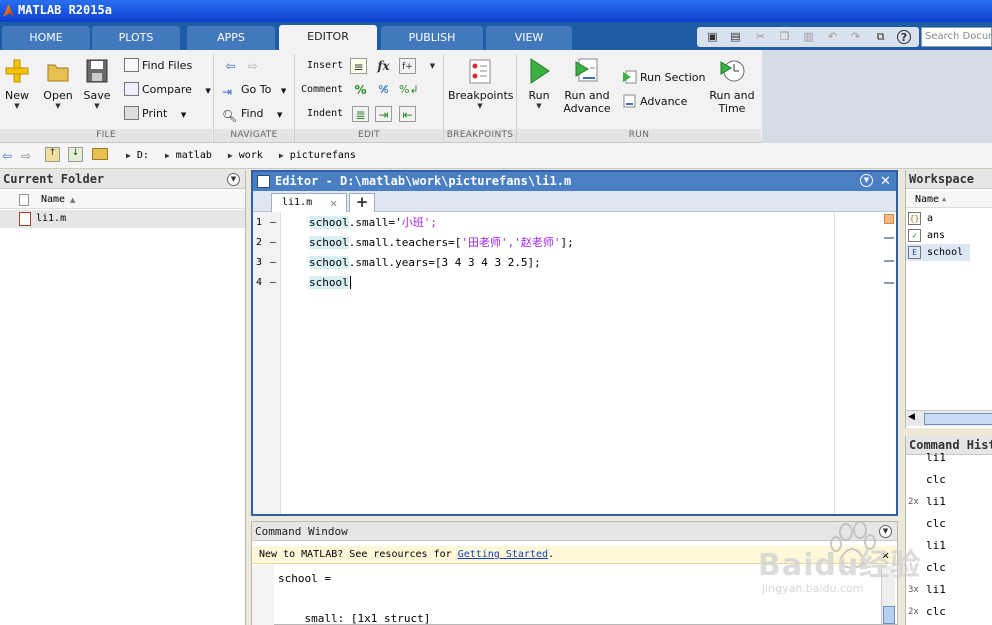 The width and height of the screenshot is (992, 625). What do you see at coordinates (128, 155) in the screenshot?
I see `breadcrumb-arrow-icon: ▶` at bounding box center [128, 155].